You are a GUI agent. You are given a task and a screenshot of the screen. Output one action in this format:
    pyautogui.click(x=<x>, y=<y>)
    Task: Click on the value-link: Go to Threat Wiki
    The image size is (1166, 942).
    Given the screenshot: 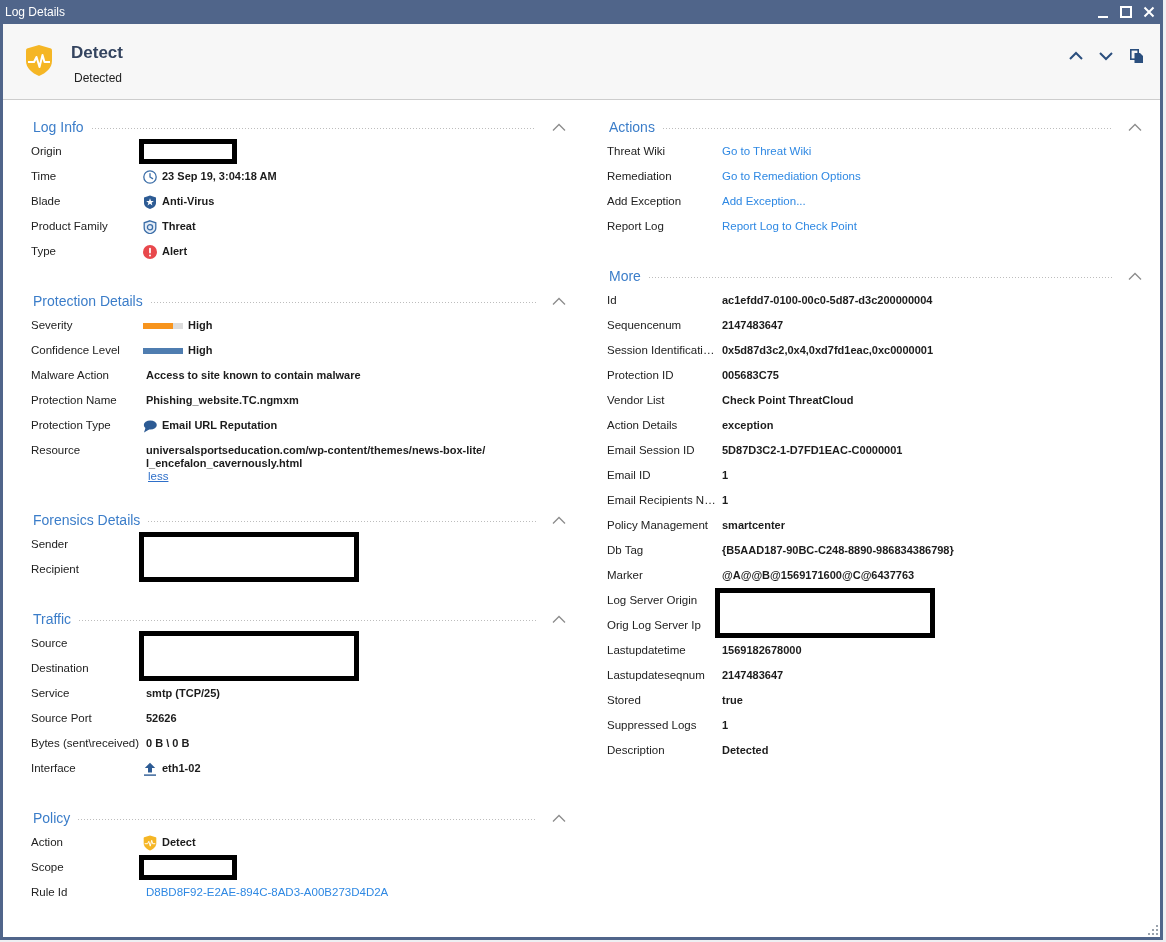 What is the action you would take?
    pyautogui.click(x=767, y=151)
    